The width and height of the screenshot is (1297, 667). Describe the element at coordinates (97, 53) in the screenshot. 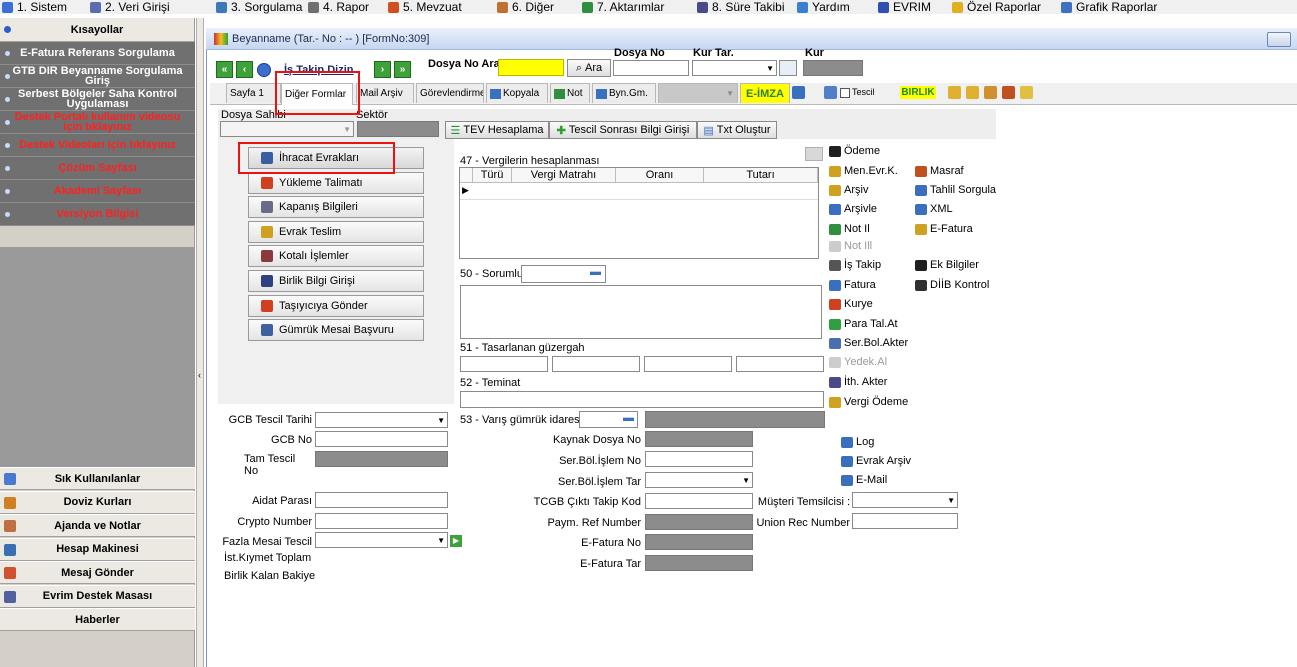

I see `sidebar-link: E-Fatura Referans Sorgulama` at that location.